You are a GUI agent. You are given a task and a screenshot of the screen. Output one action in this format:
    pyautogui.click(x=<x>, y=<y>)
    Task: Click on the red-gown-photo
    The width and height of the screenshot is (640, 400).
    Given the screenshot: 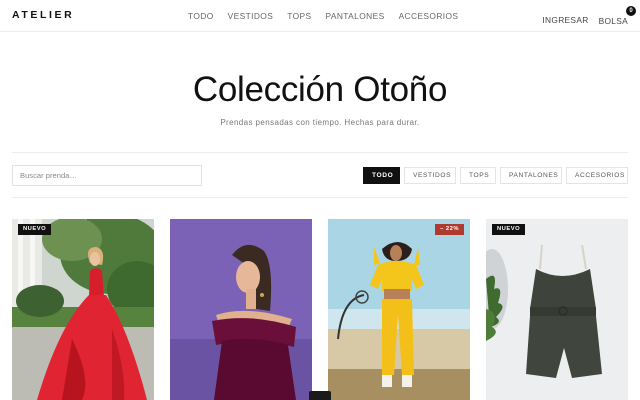 What is the action you would take?
    pyautogui.click(x=83, y=309)
    